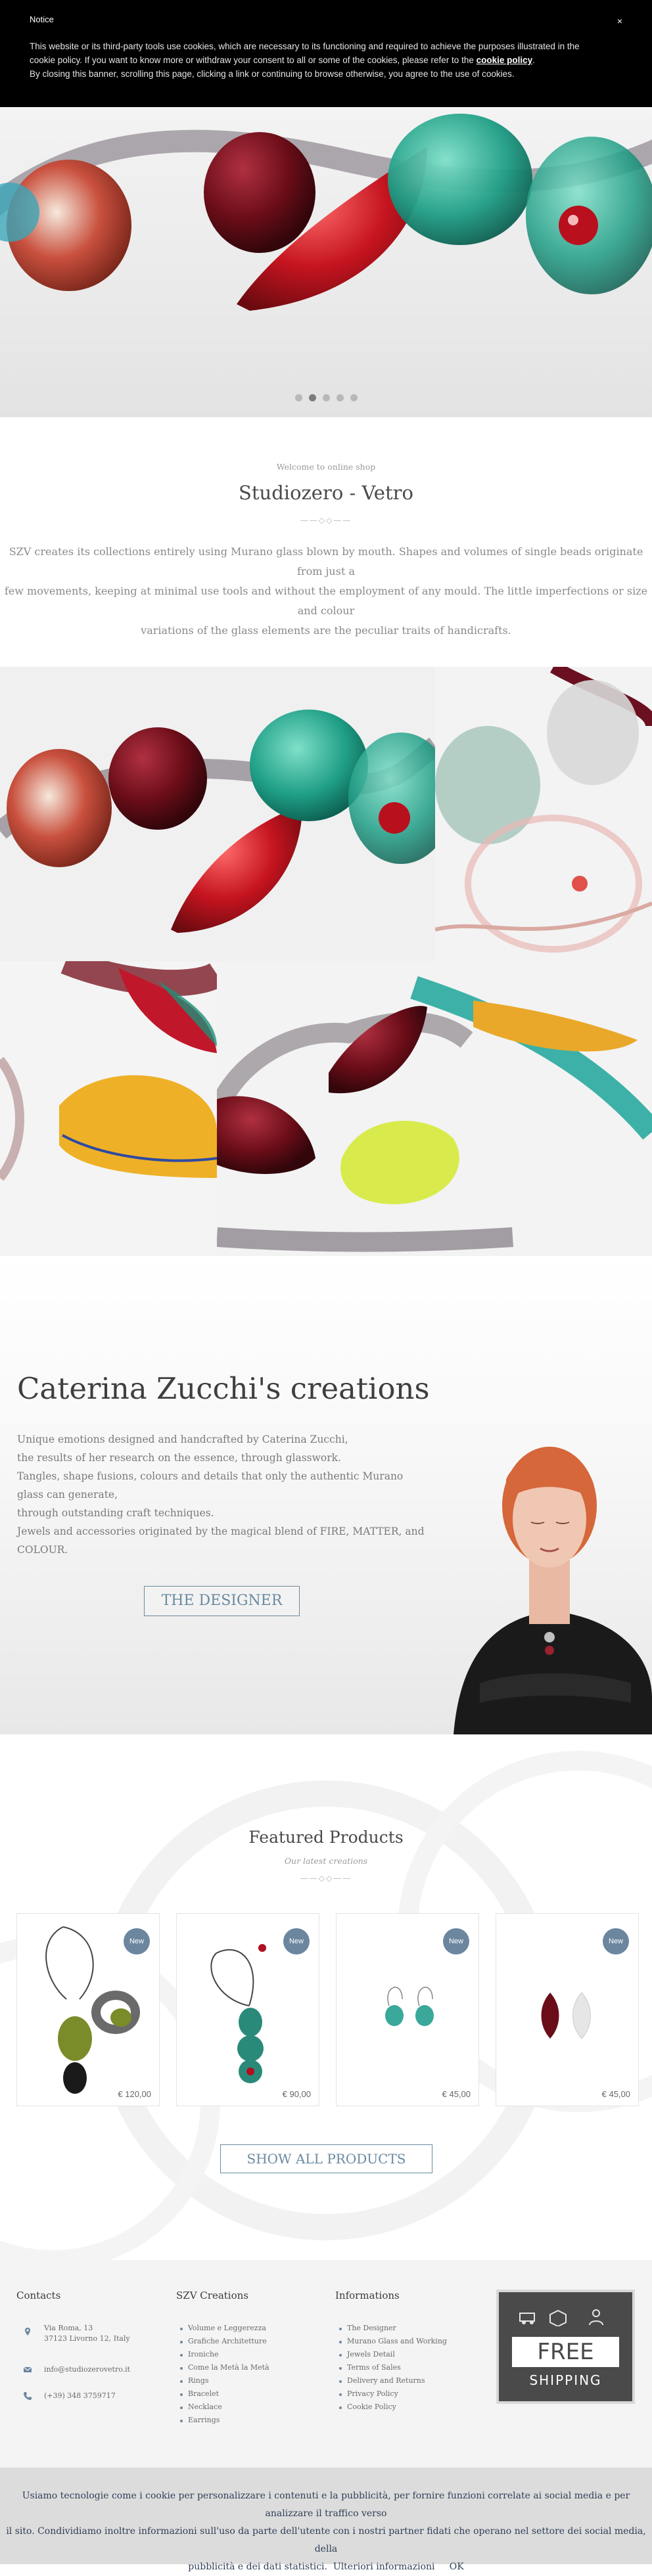  What do you see at coordinates (248, 2009) in the screenshot?
I see `product-card: New € 90,00` at bounding box center [248, 2009].